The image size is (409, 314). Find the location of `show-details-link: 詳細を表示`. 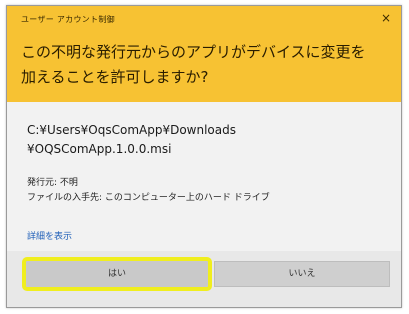

show-details-link: 詳細を表示 is located at coordinates (49, 235).